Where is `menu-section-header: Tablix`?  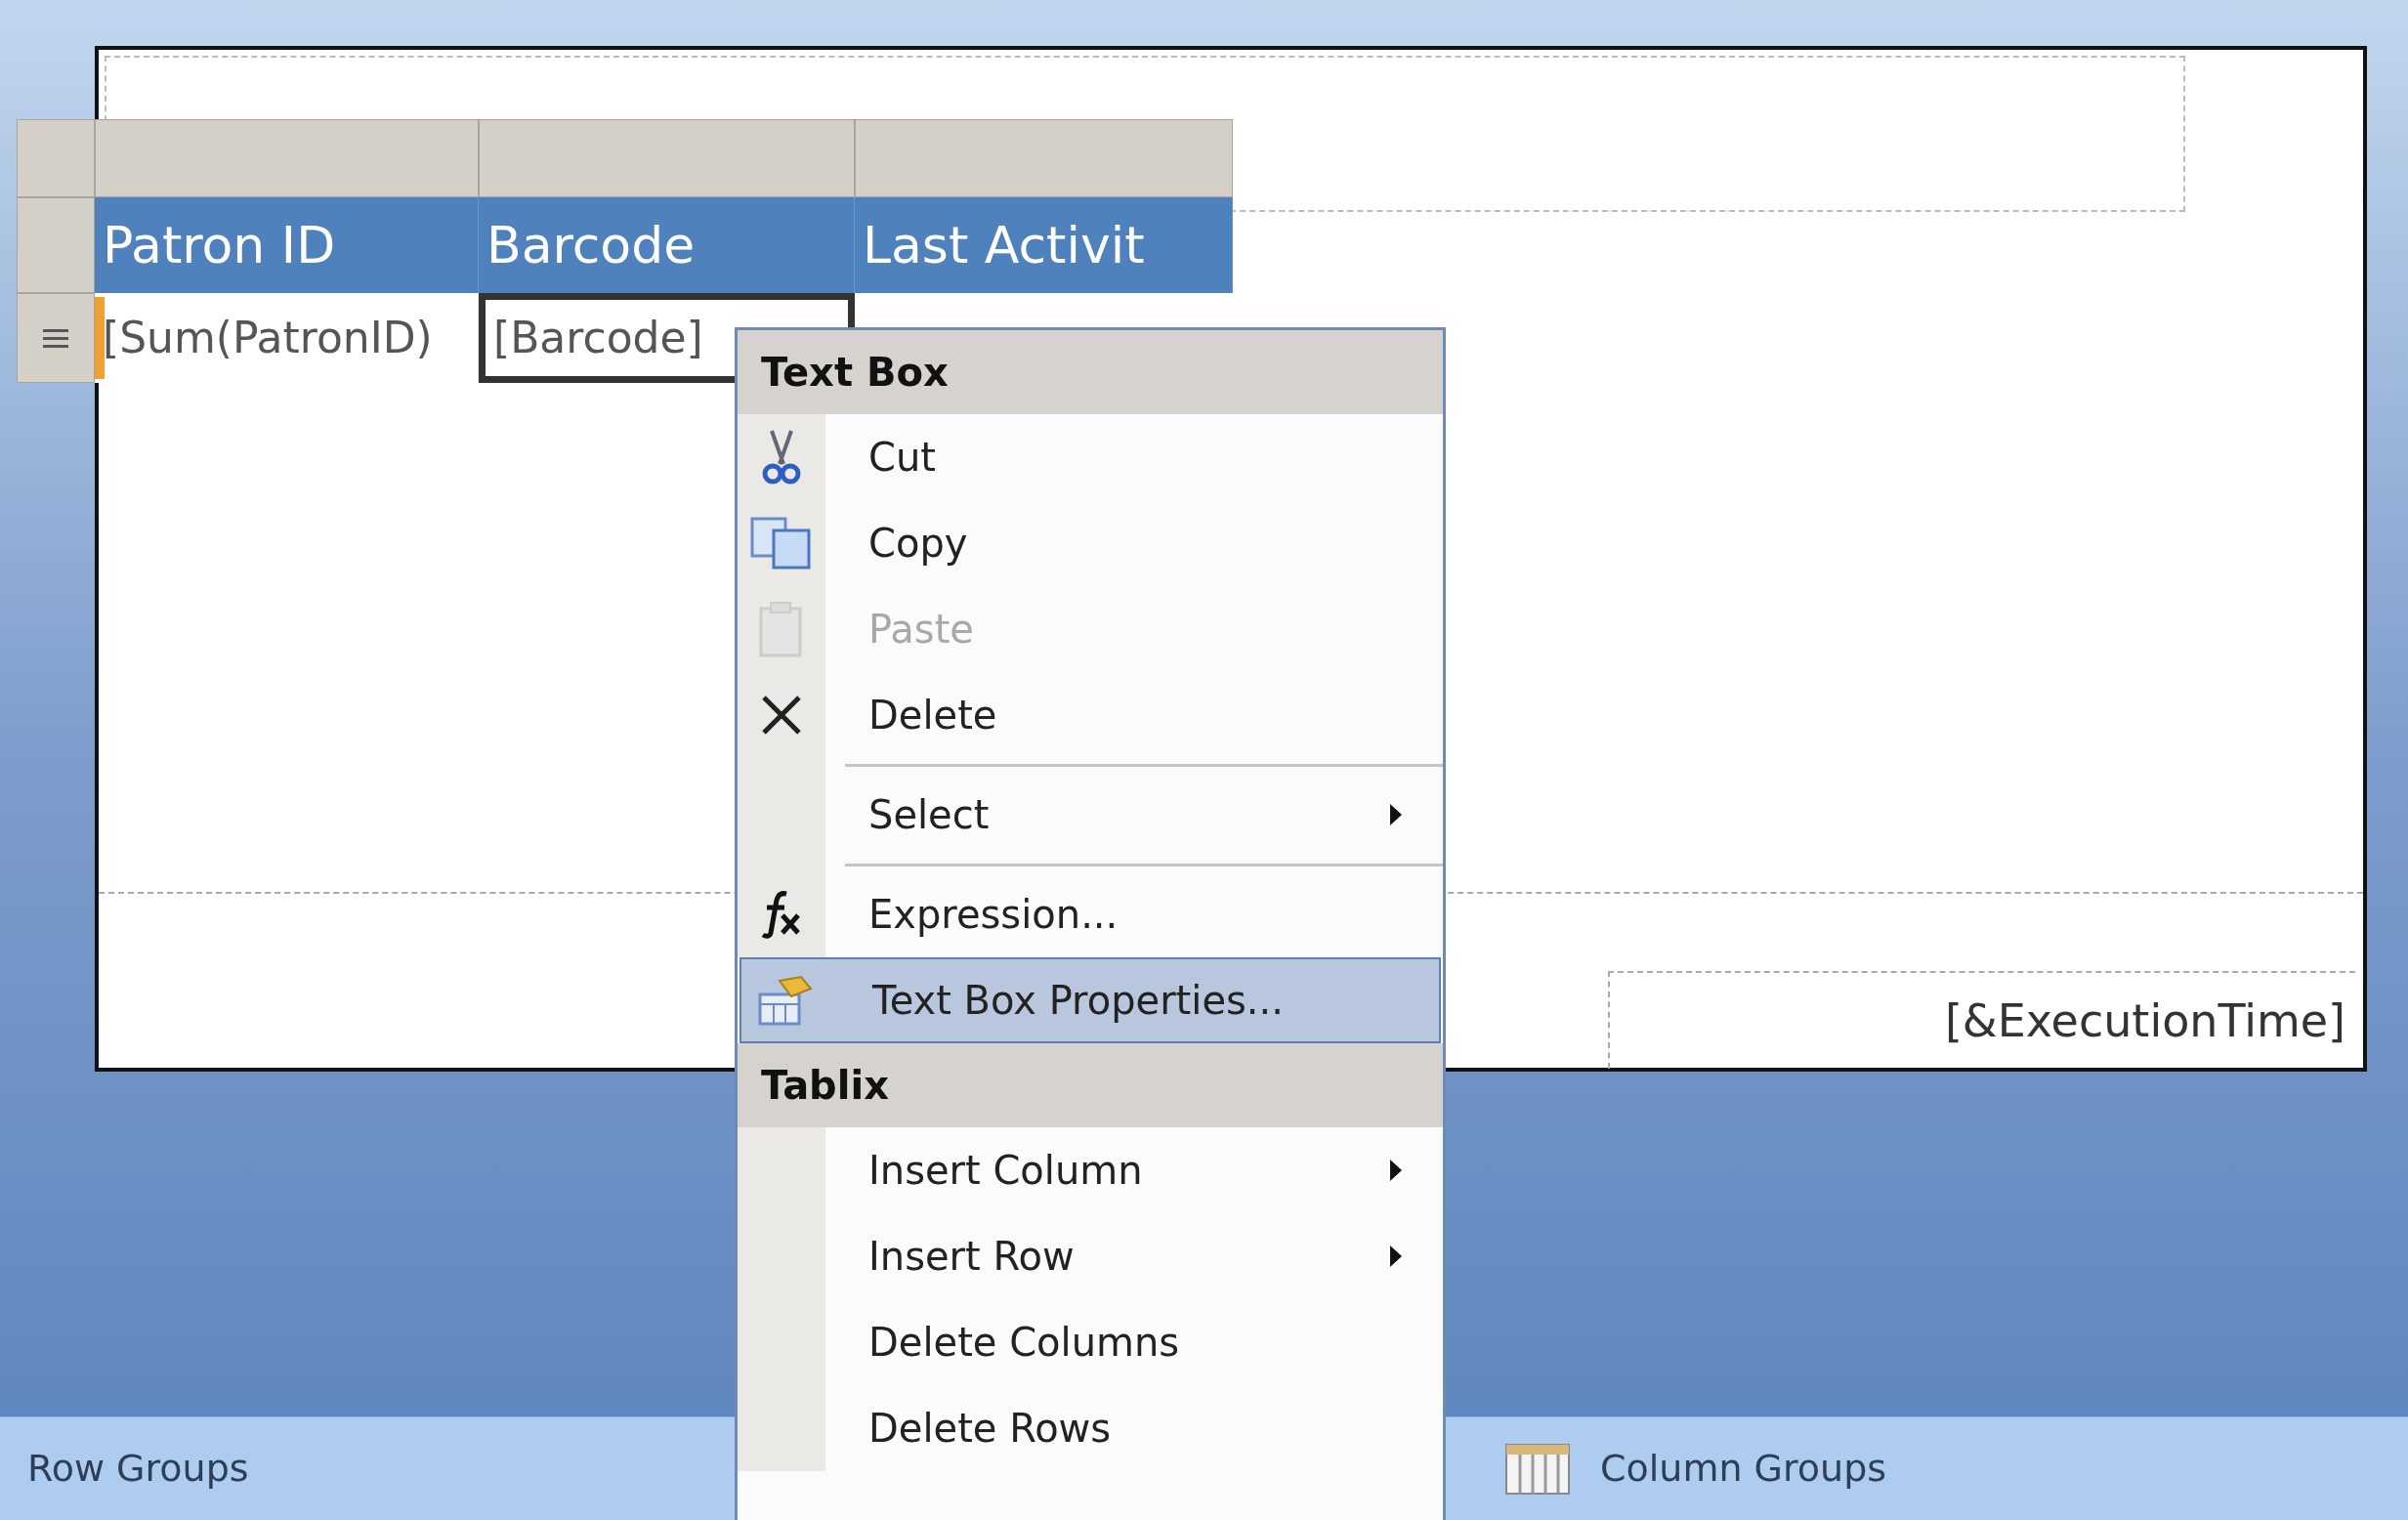
menu-section-header: Tablix is located at coordinates (1090, 1085).